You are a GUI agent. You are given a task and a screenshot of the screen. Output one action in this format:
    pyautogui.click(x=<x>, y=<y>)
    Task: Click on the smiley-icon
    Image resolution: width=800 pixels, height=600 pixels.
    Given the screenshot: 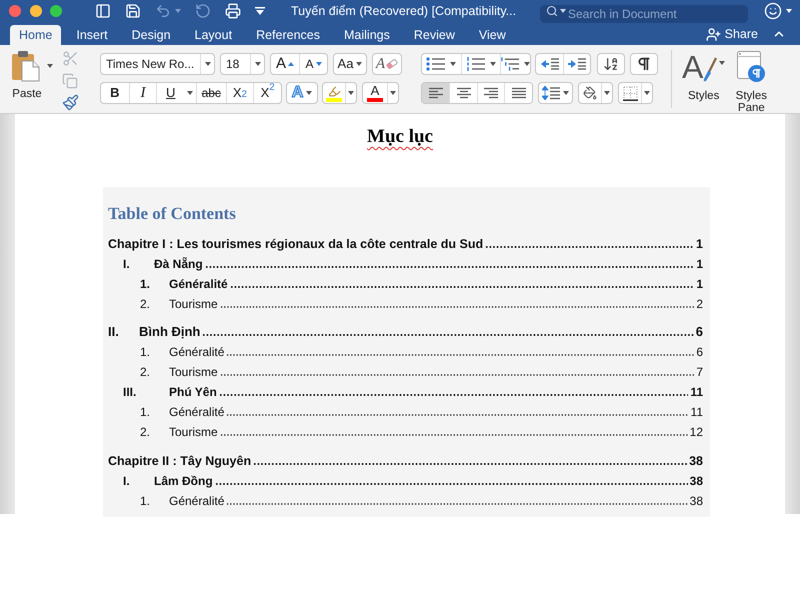 What is the action you would take?
    pyautogui.click(x=773, y=11)
    